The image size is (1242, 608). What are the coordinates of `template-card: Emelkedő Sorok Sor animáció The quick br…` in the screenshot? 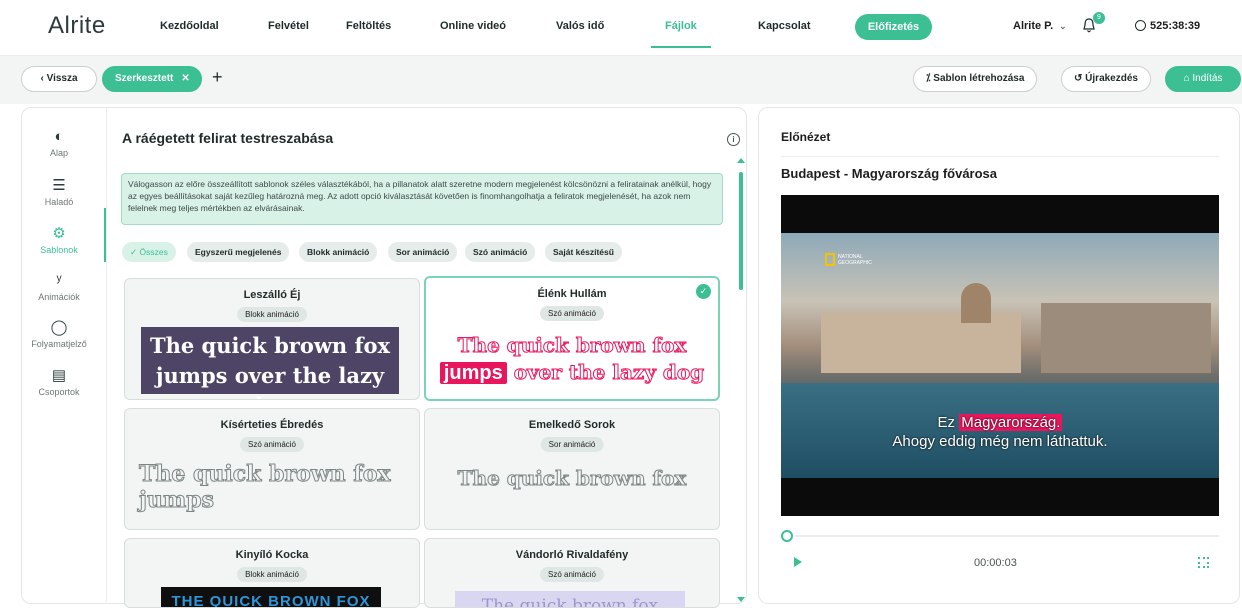 It's located at (572, 469).